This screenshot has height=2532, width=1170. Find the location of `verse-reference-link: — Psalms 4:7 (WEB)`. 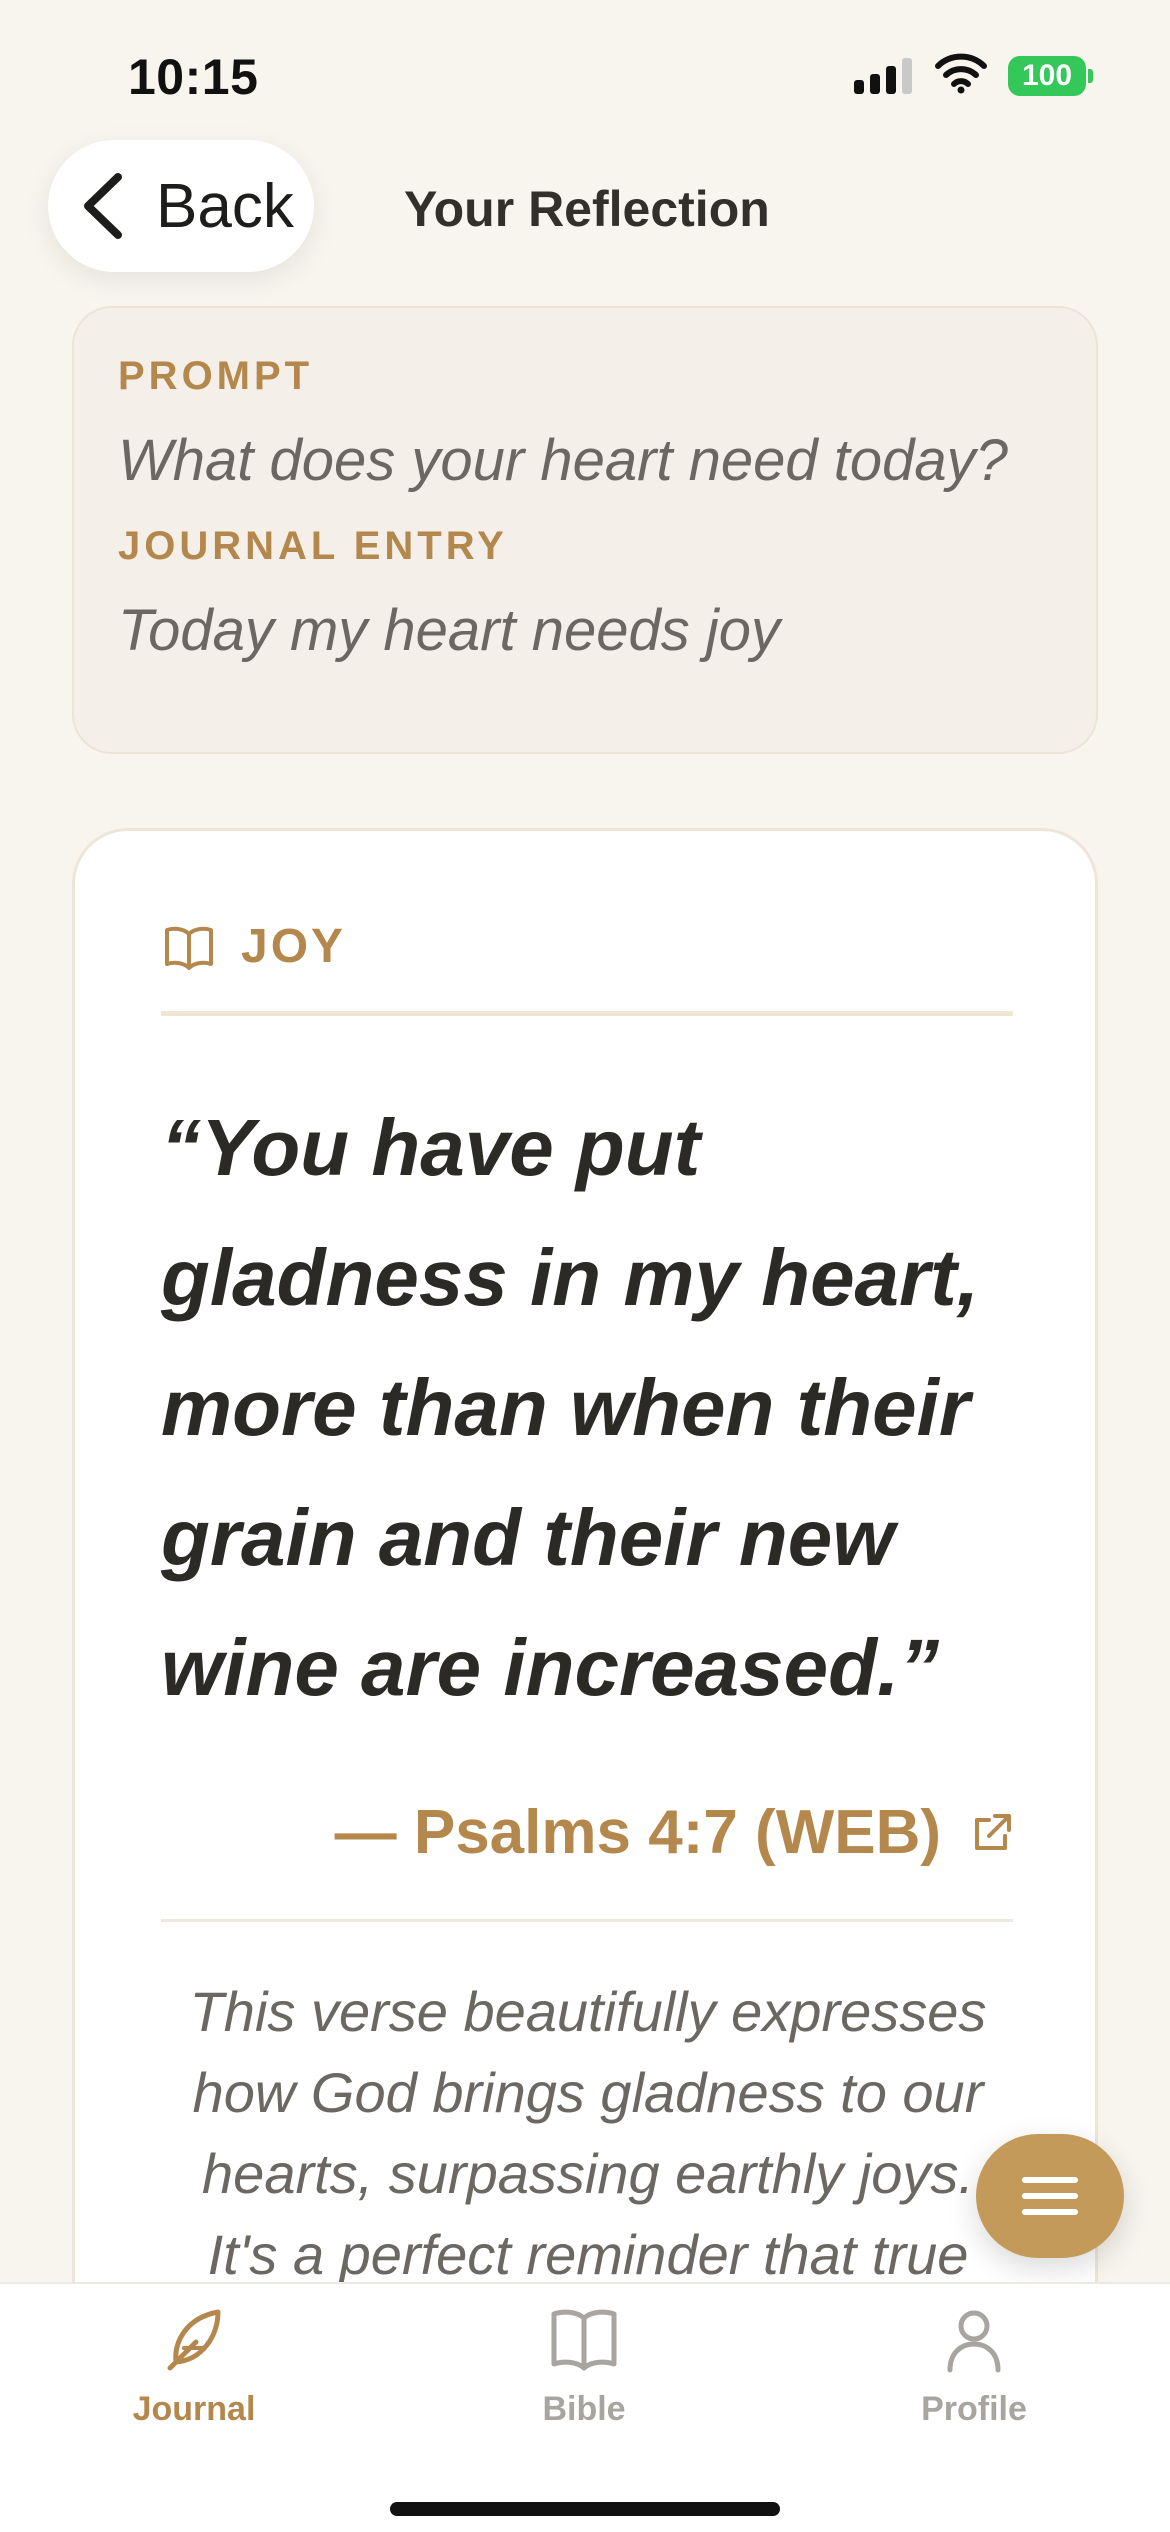

verse-reference-link: — Psalms 4:7 (WEB) is located at coordinates (674, 1832).